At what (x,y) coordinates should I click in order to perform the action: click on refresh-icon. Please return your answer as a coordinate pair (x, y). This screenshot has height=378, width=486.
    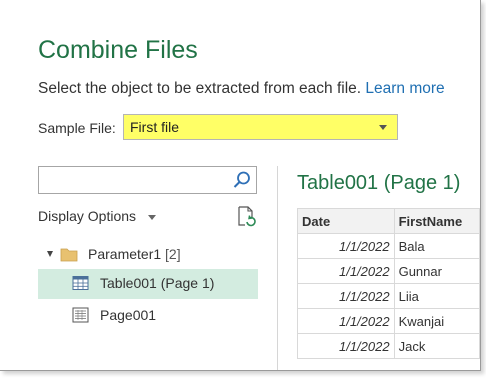
    Looking at the image, I should click on (247, 216).